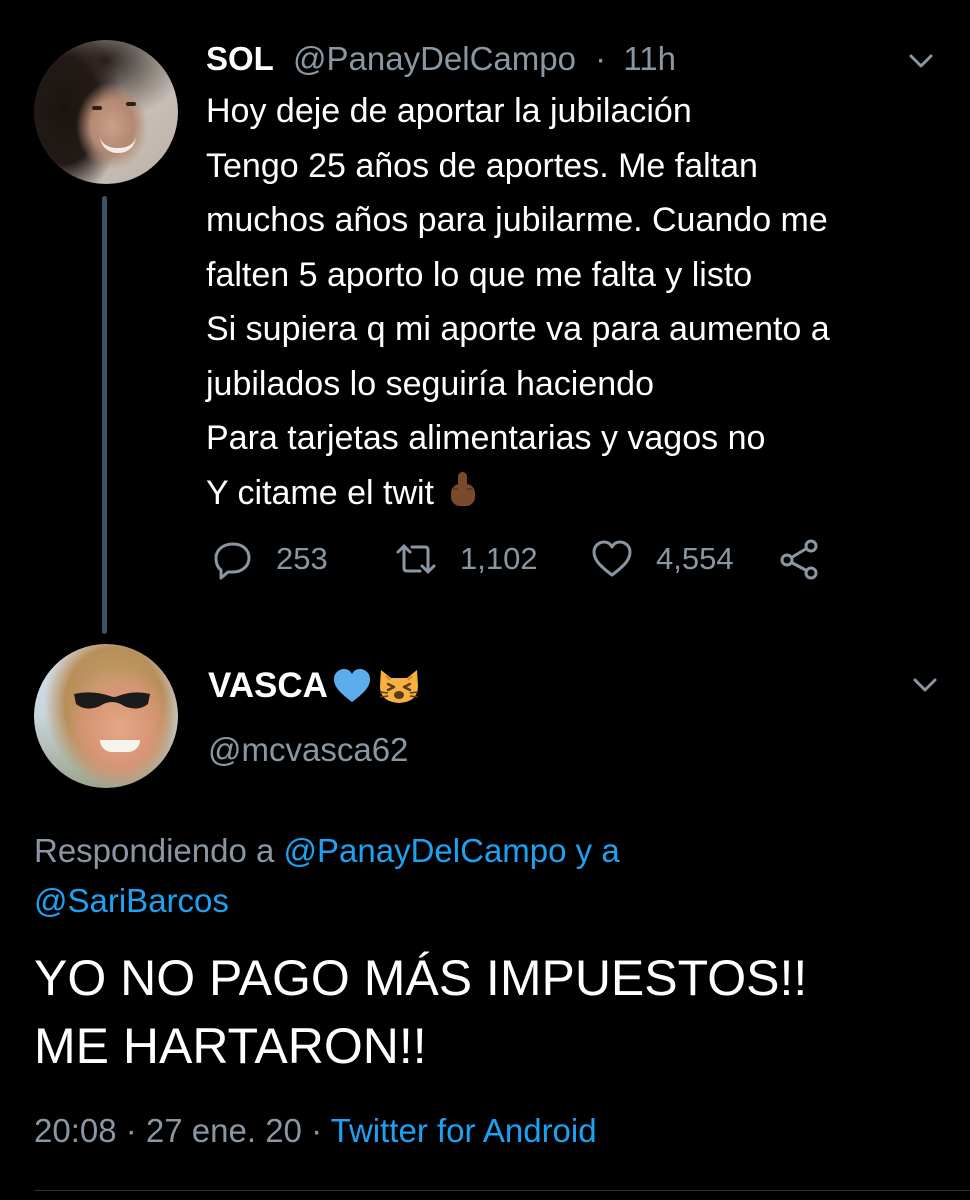  Describe the element at coordinates (106, 112) in the screenshot. I see `avatar-sol` at that location.